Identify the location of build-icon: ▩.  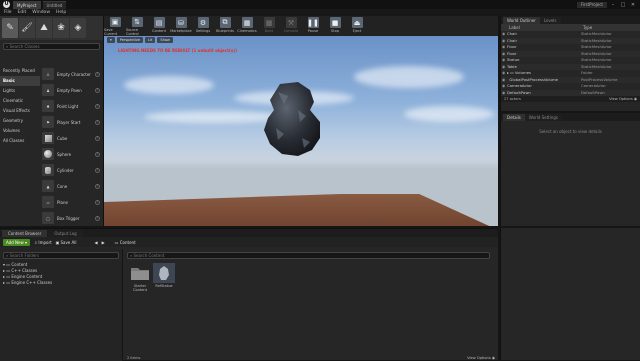
(269, 22).